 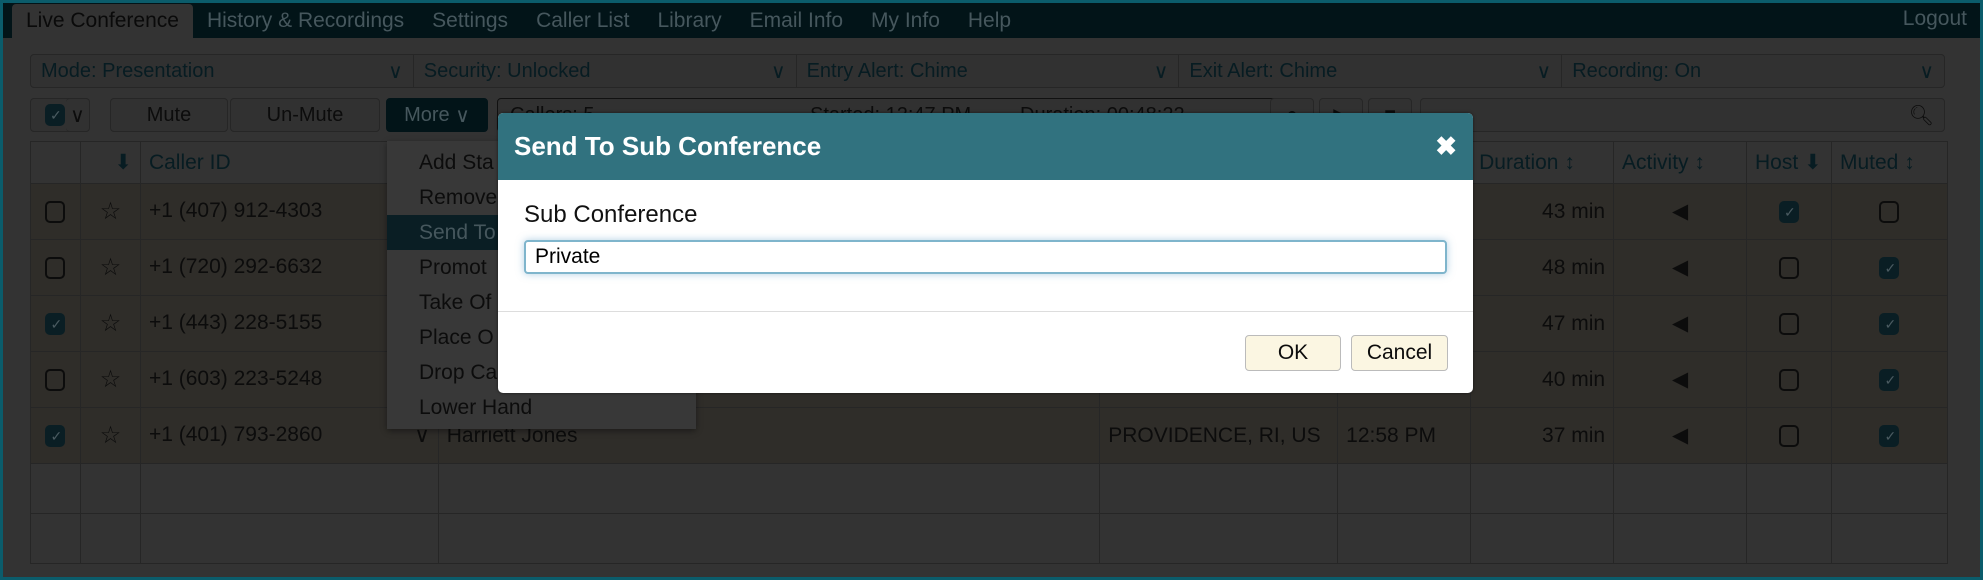 What do you see at coordinates (887, 70) in the screenshot?
I see `entry-alert-label: Entry Alert: Chime` at bounding box center [887, 70].